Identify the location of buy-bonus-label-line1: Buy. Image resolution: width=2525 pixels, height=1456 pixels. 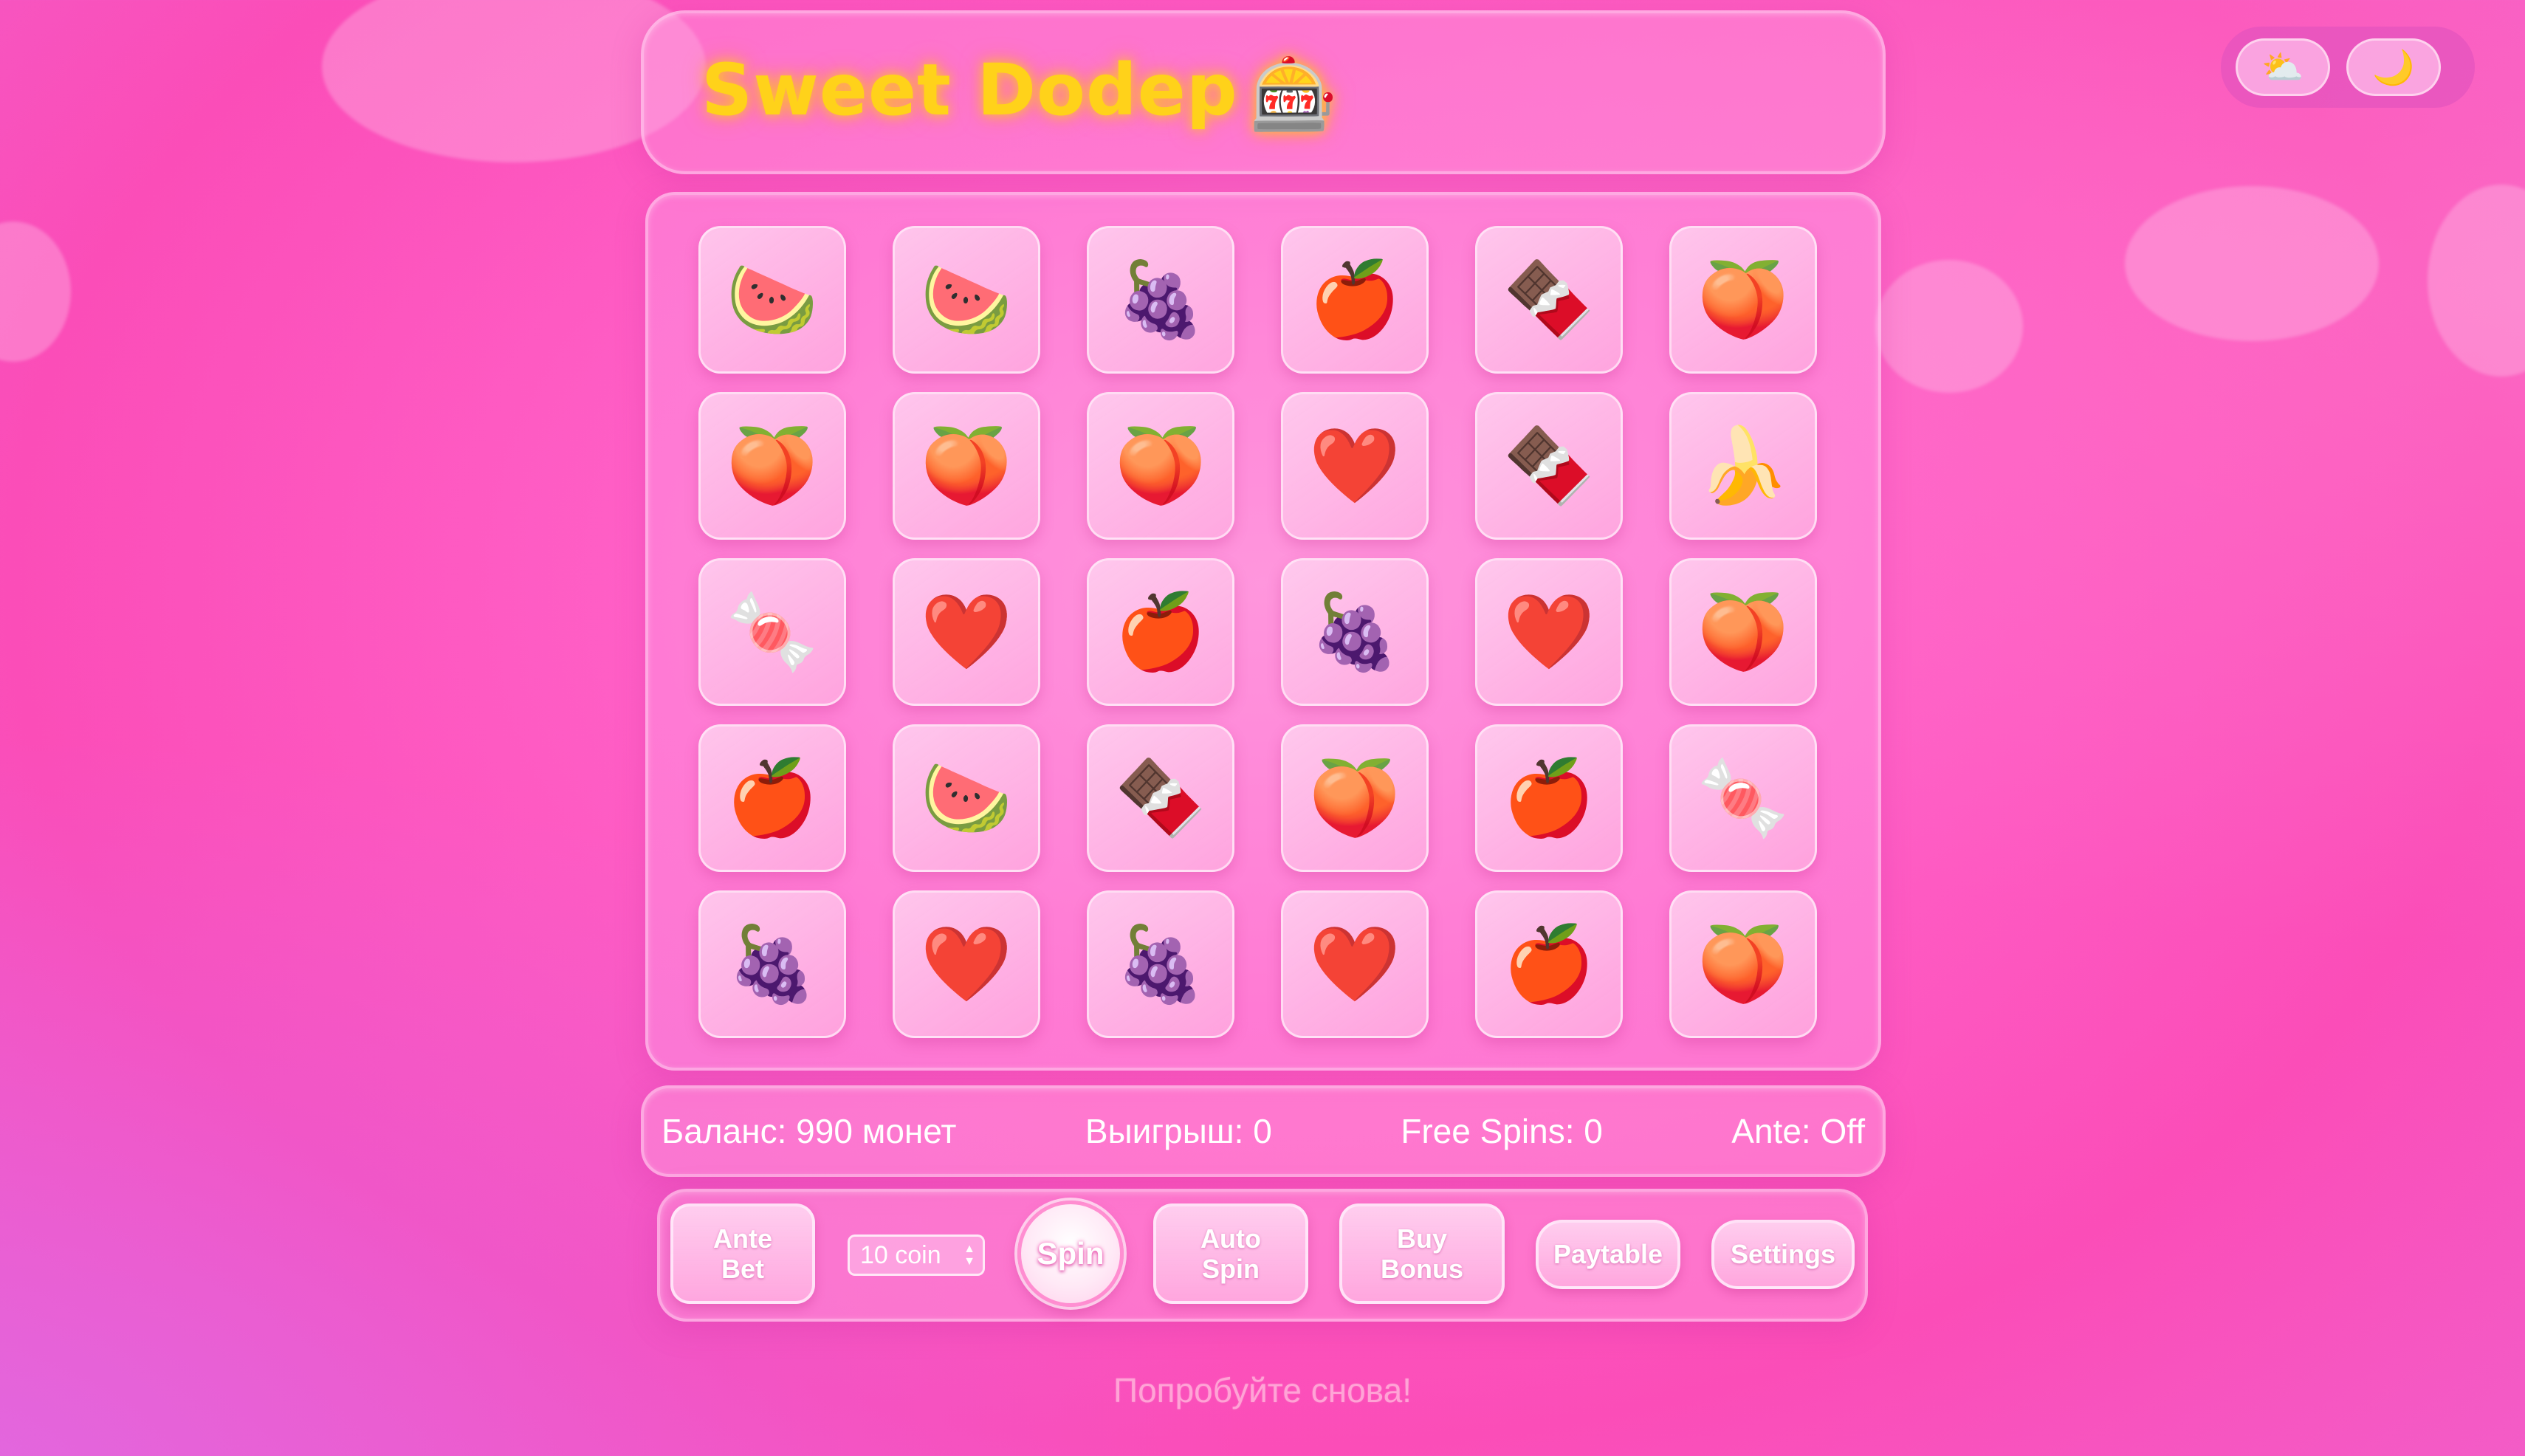
(1421, 1238).